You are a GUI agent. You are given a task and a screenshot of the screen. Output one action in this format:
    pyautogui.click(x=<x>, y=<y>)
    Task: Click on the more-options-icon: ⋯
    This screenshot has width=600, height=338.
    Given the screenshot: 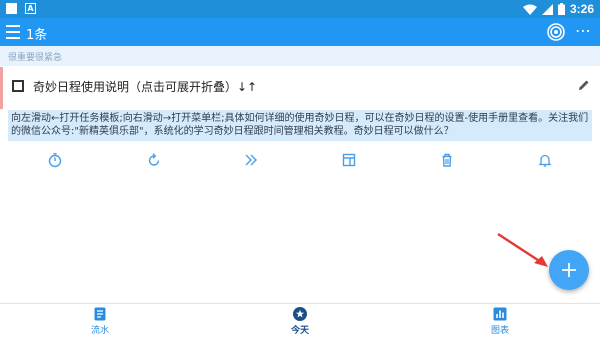 What is the action you would take?
    pyautogui.click(x=583, y=31)
    